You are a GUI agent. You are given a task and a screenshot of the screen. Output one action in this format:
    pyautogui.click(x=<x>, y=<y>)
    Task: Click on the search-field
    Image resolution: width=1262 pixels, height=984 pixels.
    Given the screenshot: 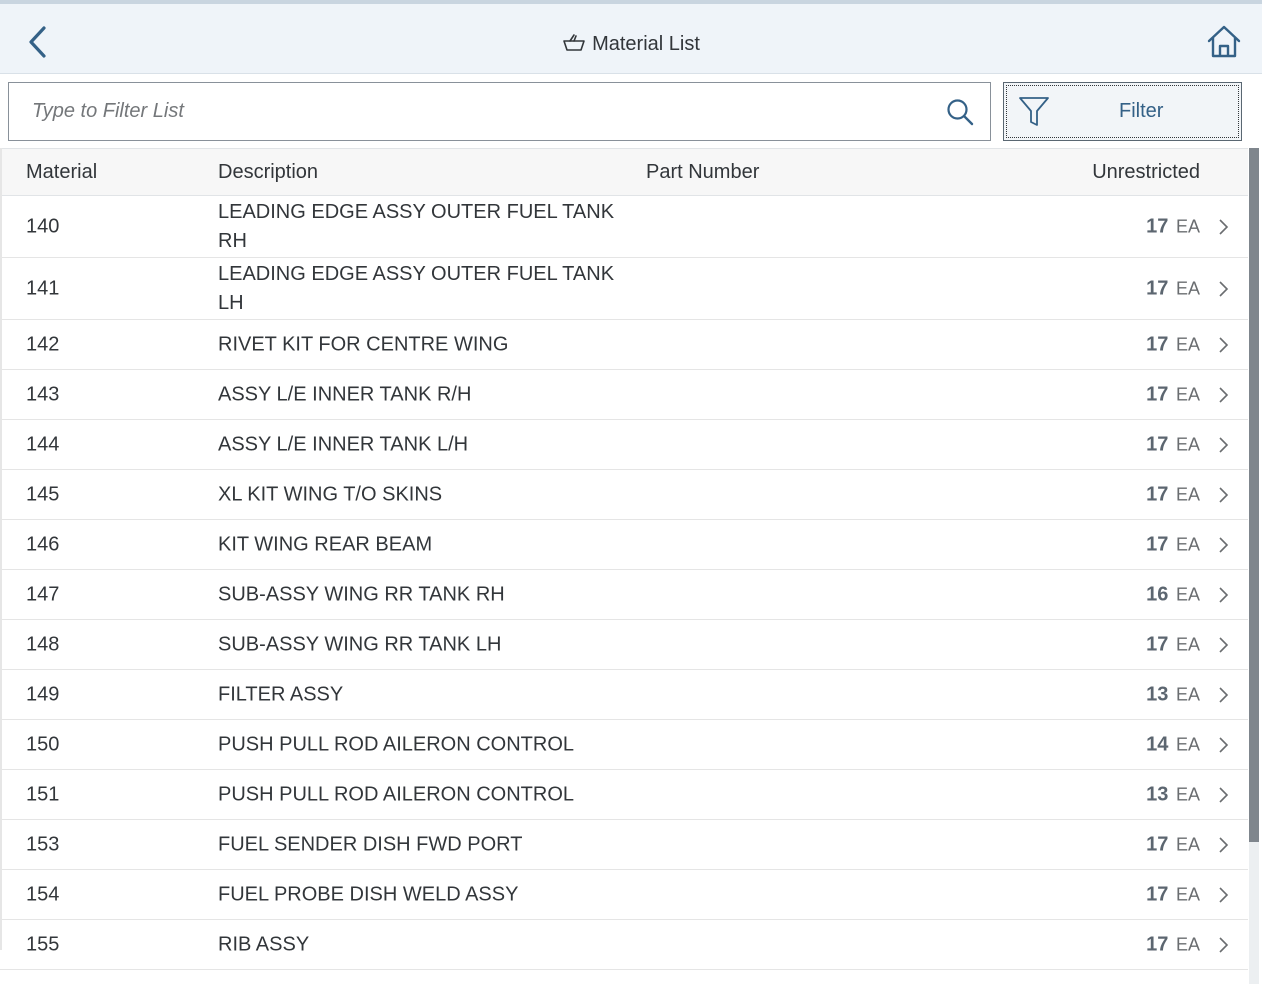 What is the action you would take?
    pyautogui.click(x=499, y=111)
    